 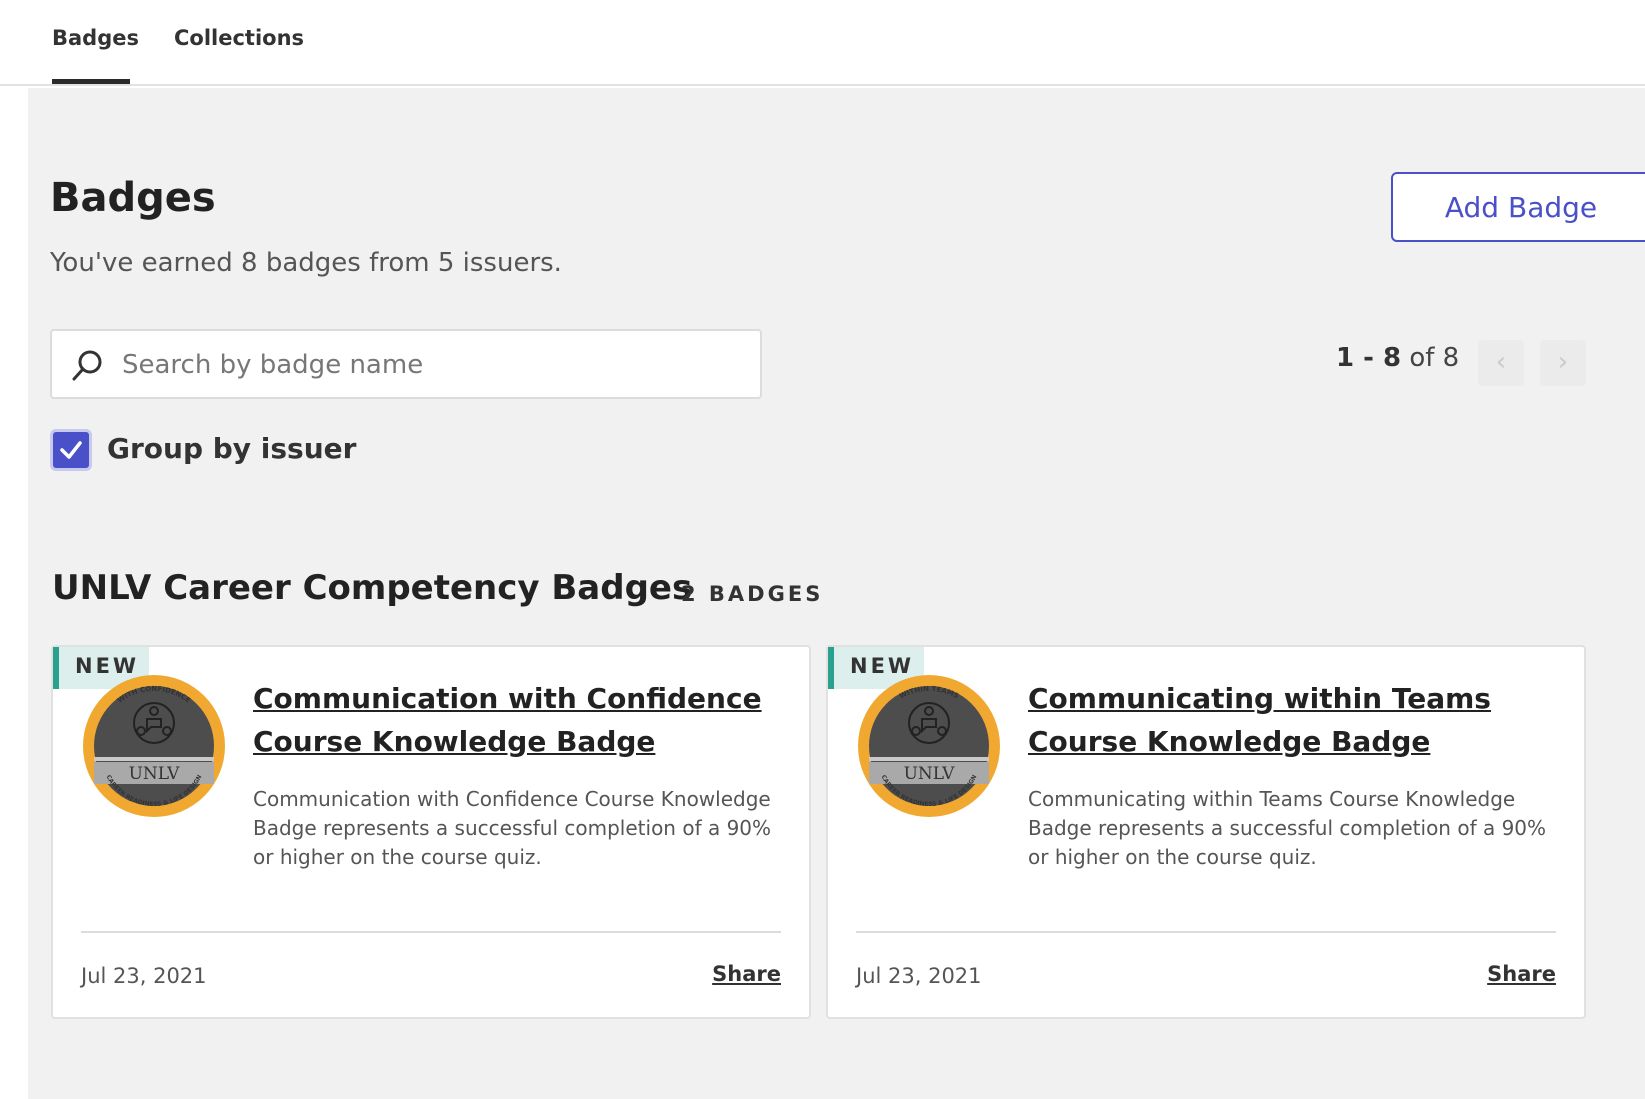 I want to click on group-by-issuer-checkbox, so click(x=71, y=450).